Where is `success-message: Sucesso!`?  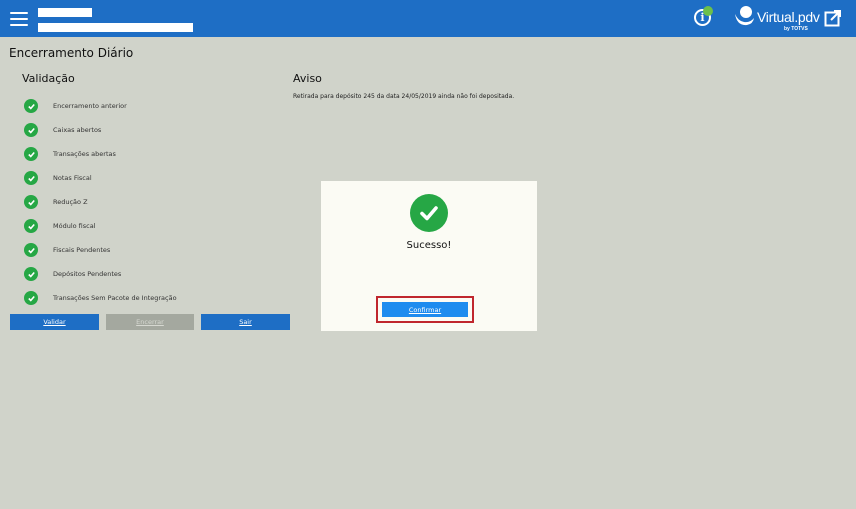
success-message: Sucesso! is located at coordinates (429, 245).